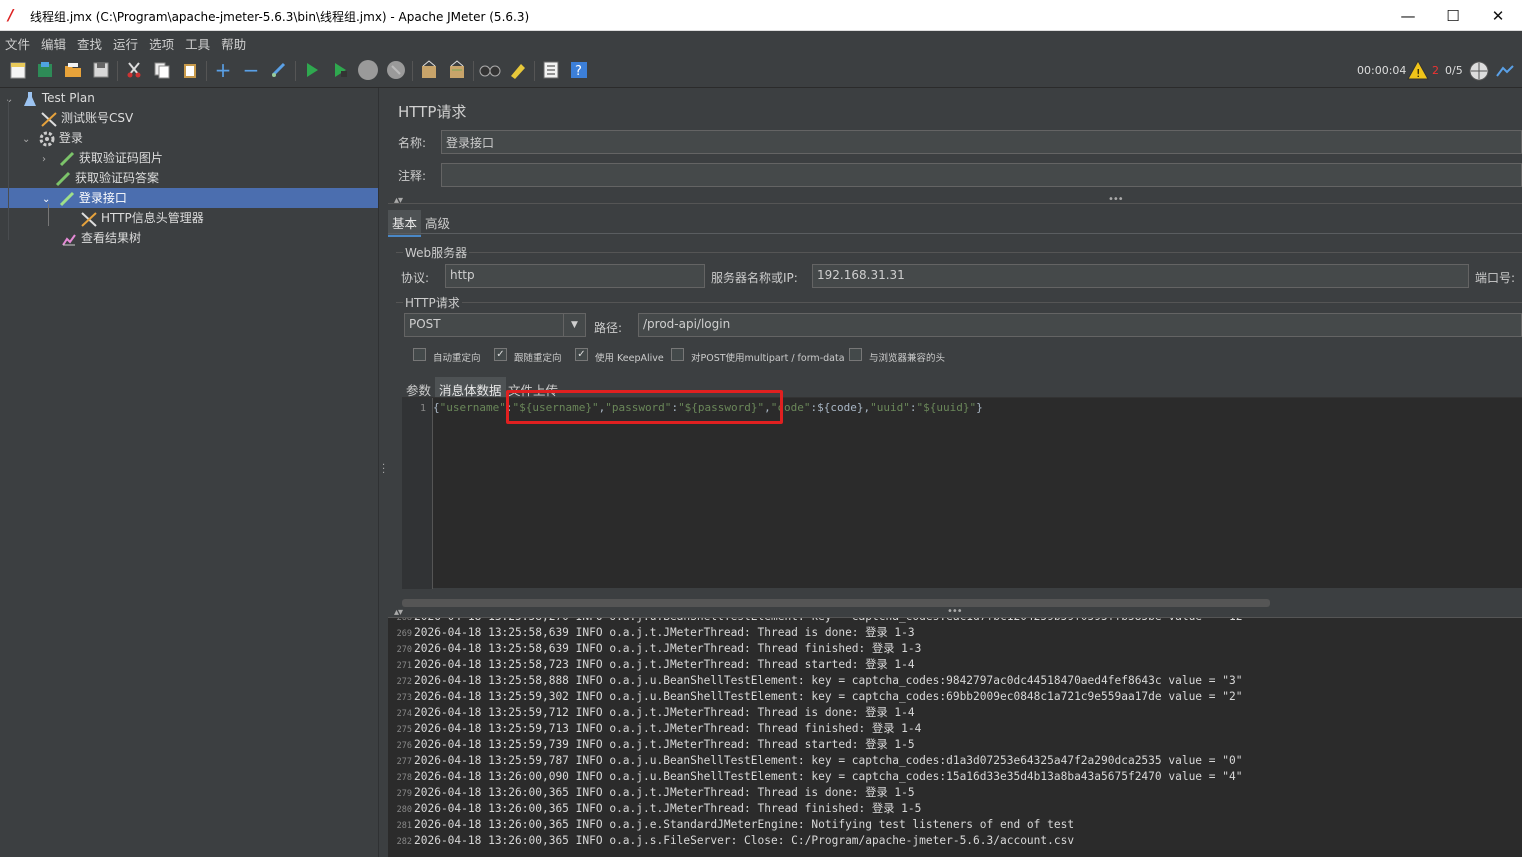 The height and width of the screenshot is (857, 1522). What do you see at coordinates (18, 70) in the screenshot?
I see `new-icon` at bounding box center [18, 70].